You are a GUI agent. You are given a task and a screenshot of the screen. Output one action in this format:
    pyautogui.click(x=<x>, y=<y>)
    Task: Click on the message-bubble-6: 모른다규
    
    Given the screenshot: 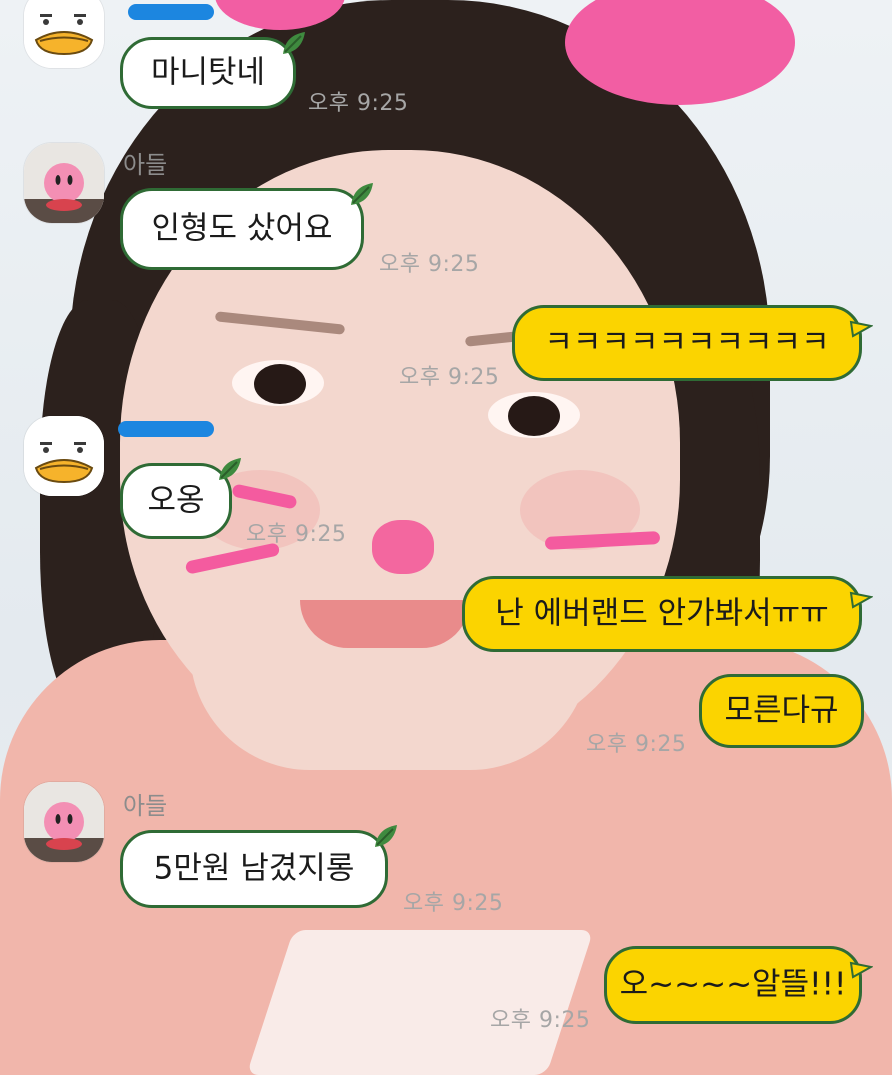 What is the action you would take?
    pyautogui.click(x=781, y=711)
    